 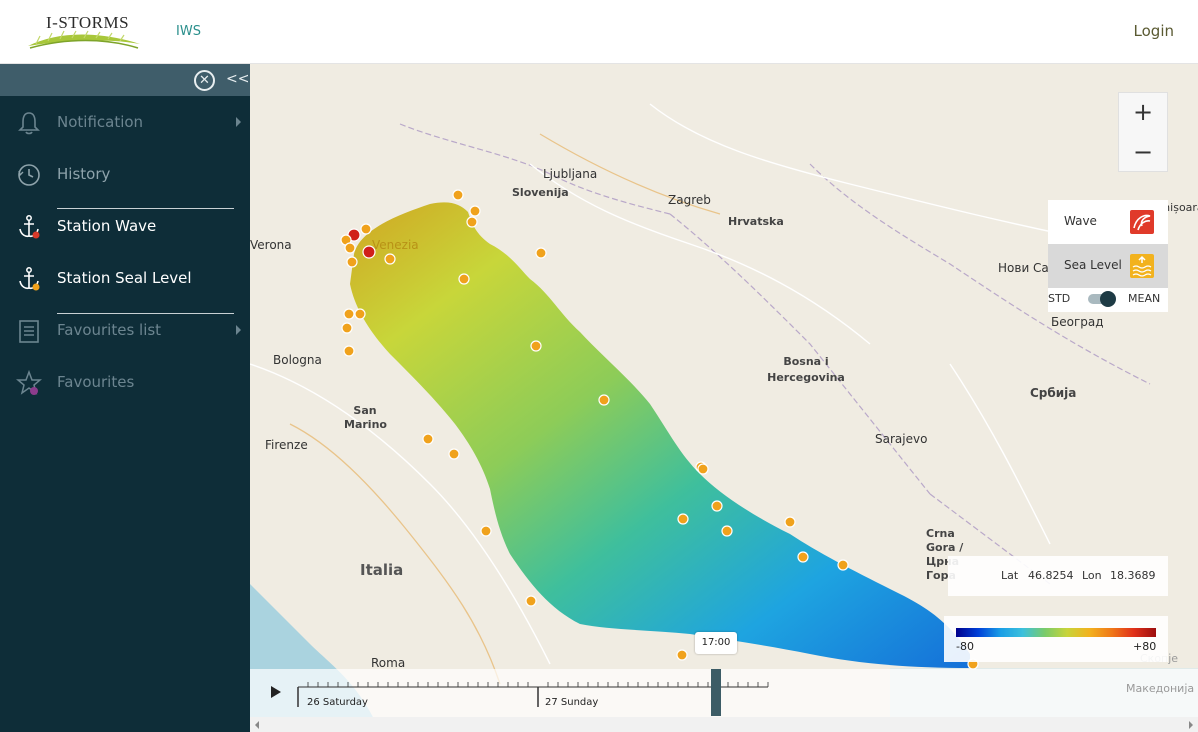 What do you see at coordinates (1154, 31) in the screenshot?
I see `login-button: Login` at bounding box center [1154, 31].